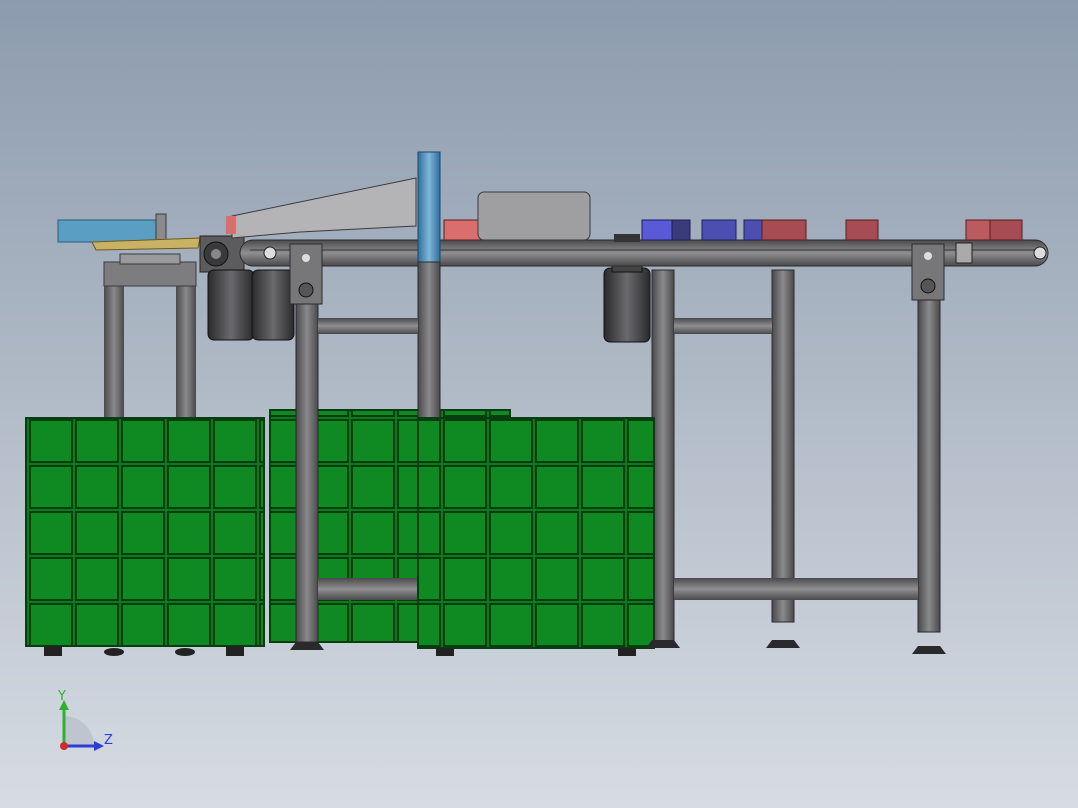 This screenshot has width=1078, height=808. Describe the element at coordinates (429, 211) in the screenshot. I see `vertical-pusher` at that location.